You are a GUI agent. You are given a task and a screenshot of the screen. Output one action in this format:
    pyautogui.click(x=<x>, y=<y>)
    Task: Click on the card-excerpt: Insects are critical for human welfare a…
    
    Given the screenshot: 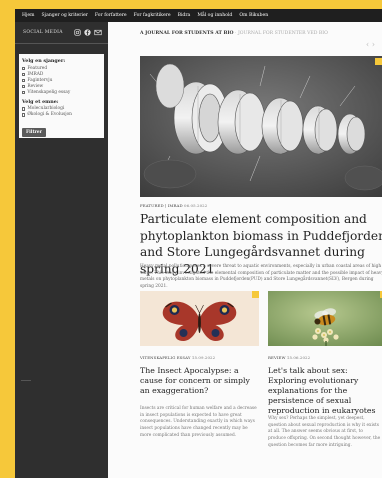 What is the action you would take?
    pyautogui.click(x=198, y=422)
    